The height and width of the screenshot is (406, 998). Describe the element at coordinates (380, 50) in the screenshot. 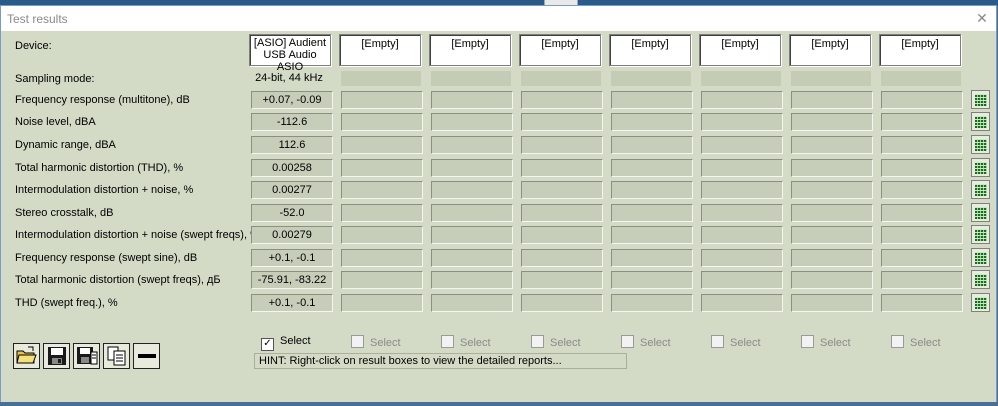

I see `device-2-box: [Empty]` at that location.